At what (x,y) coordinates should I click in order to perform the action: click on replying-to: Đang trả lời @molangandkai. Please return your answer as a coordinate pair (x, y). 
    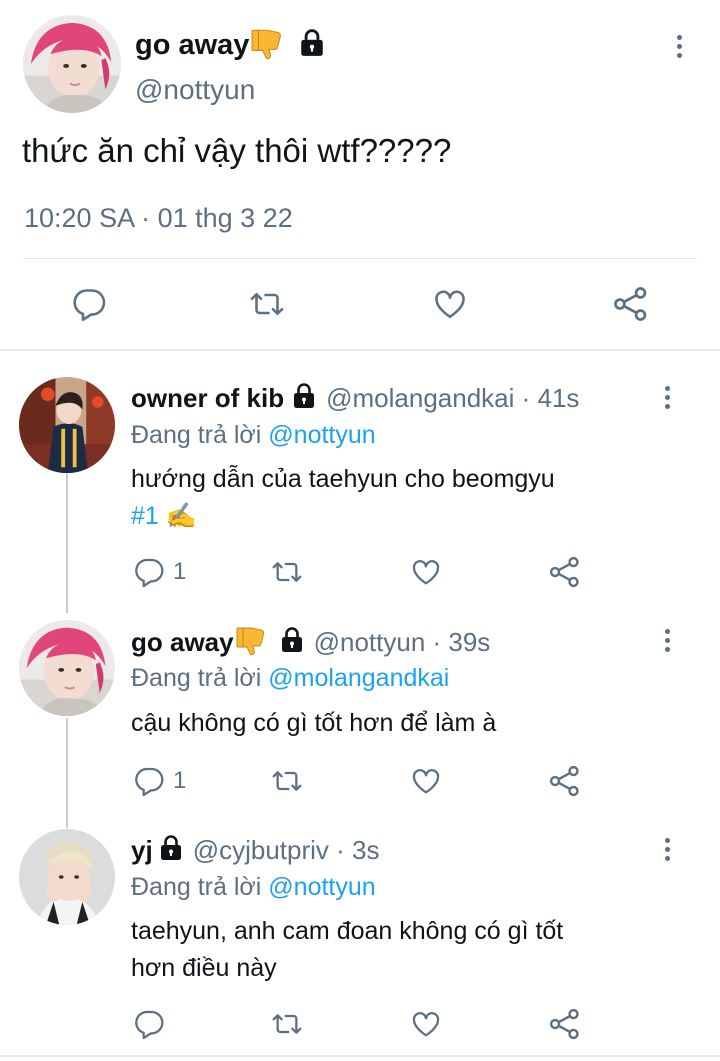
    Looking at the image, I should click on (290, 678).